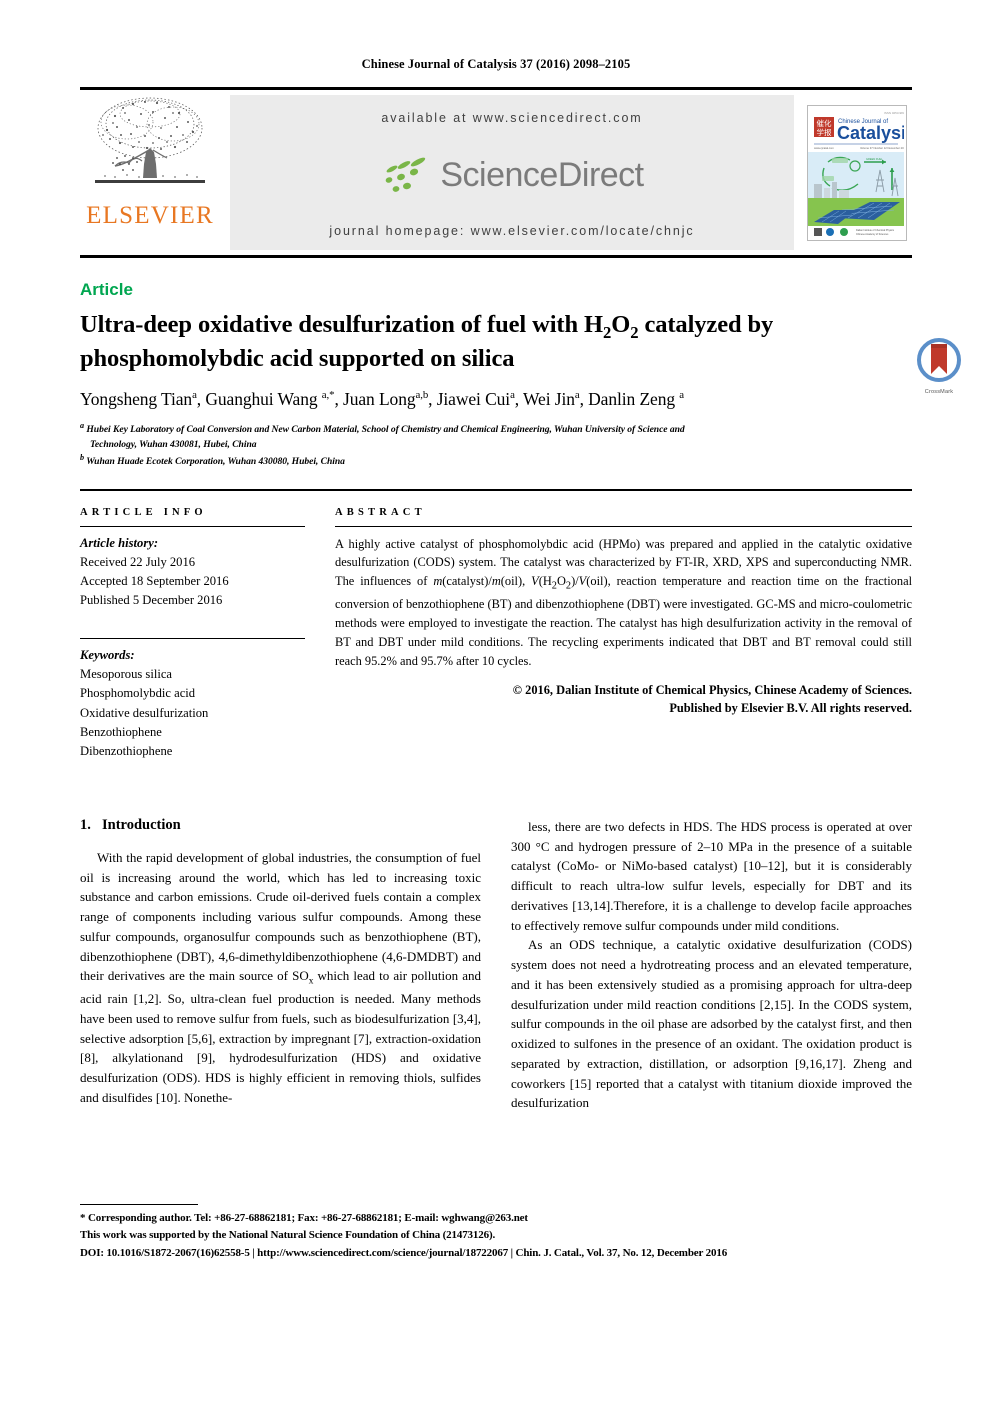 Image resolution: width=992 pixels, height=1403 pixels. Describe the element at coordinates (154, 580) in the screenshot. I see `article-accepted: Accepted 18 September 2016` at that location.